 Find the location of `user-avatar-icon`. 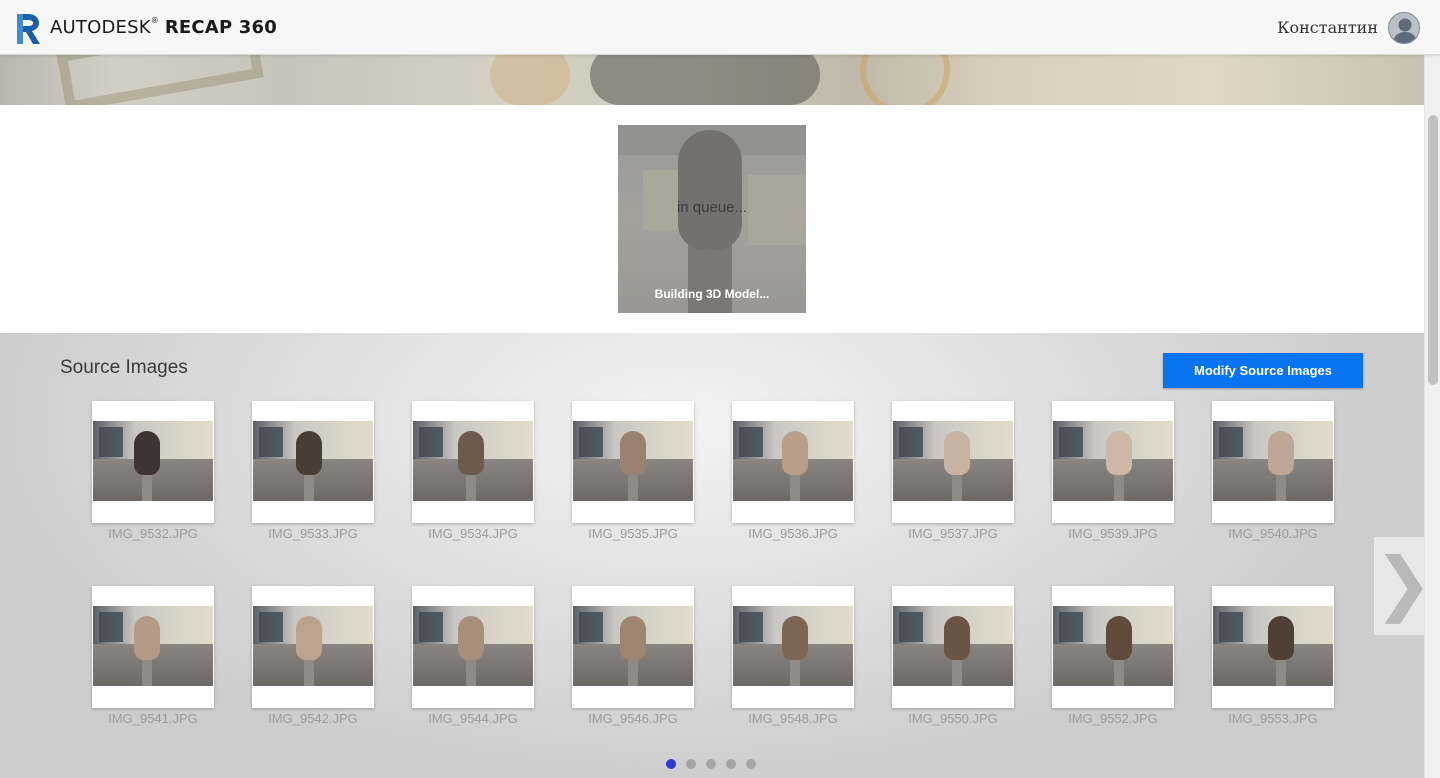

user-avatar-icon is located at coordinates (1404, 28).